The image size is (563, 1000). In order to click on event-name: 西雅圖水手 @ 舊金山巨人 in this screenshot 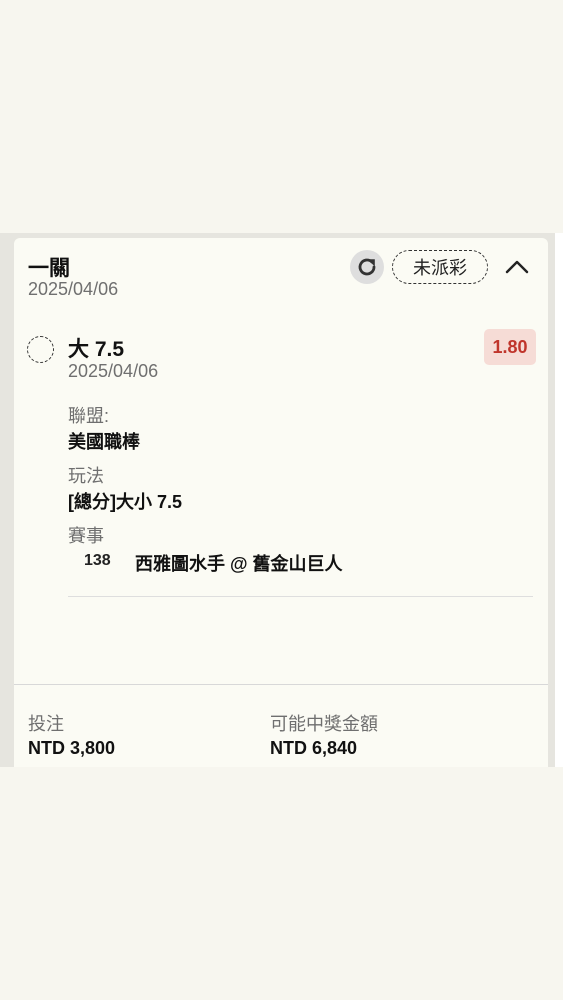, I will do `click(239, 564)`.